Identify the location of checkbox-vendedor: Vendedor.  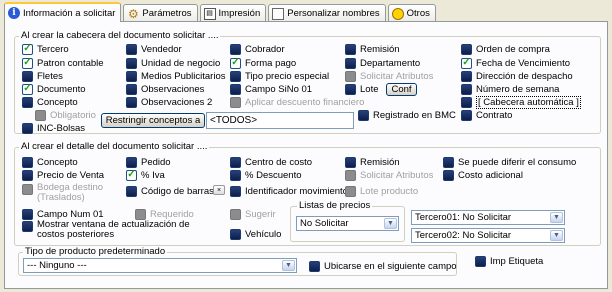
(154, 49).